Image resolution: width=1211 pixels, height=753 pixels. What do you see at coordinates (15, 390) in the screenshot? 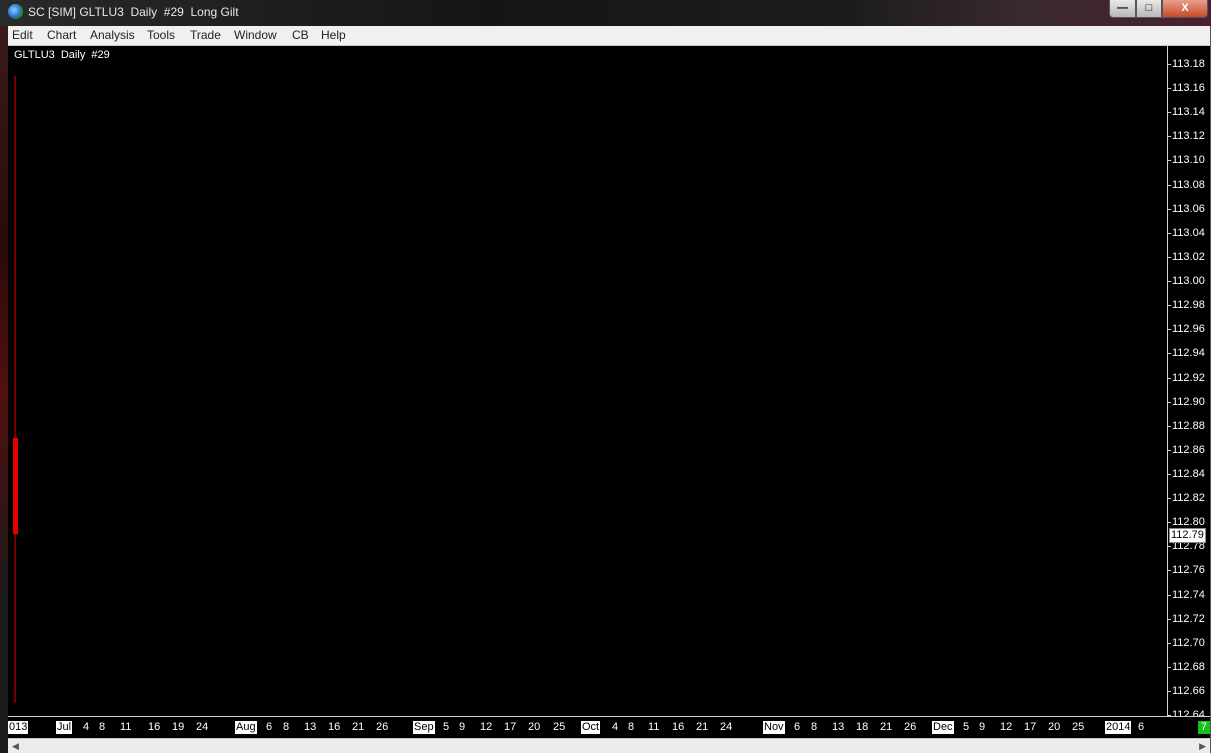
I see `candlestick-plot` at bounding box center [15, 390].